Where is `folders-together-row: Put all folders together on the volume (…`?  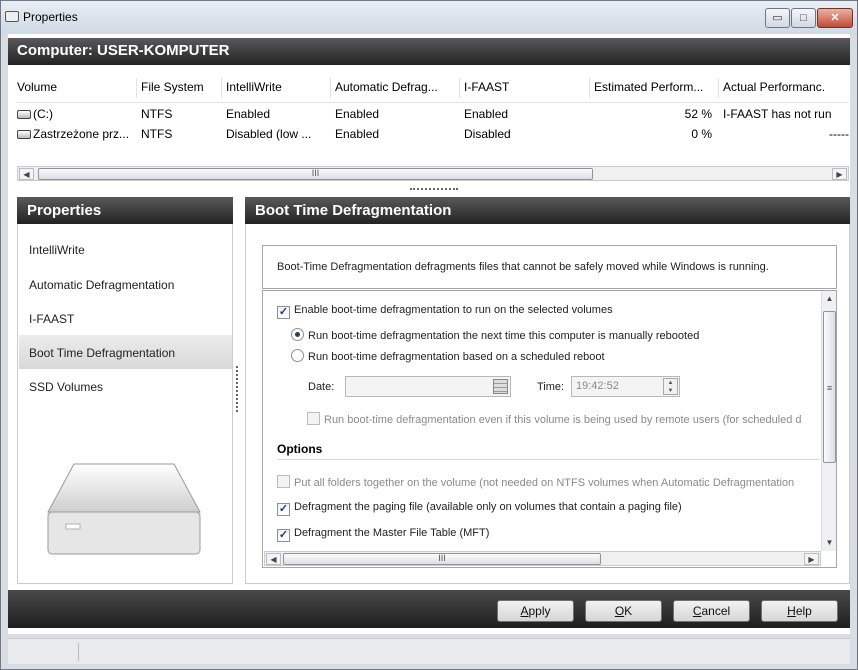
folders-together-row: Put all folders together on the volume (… is located at coordinates (549, 482).